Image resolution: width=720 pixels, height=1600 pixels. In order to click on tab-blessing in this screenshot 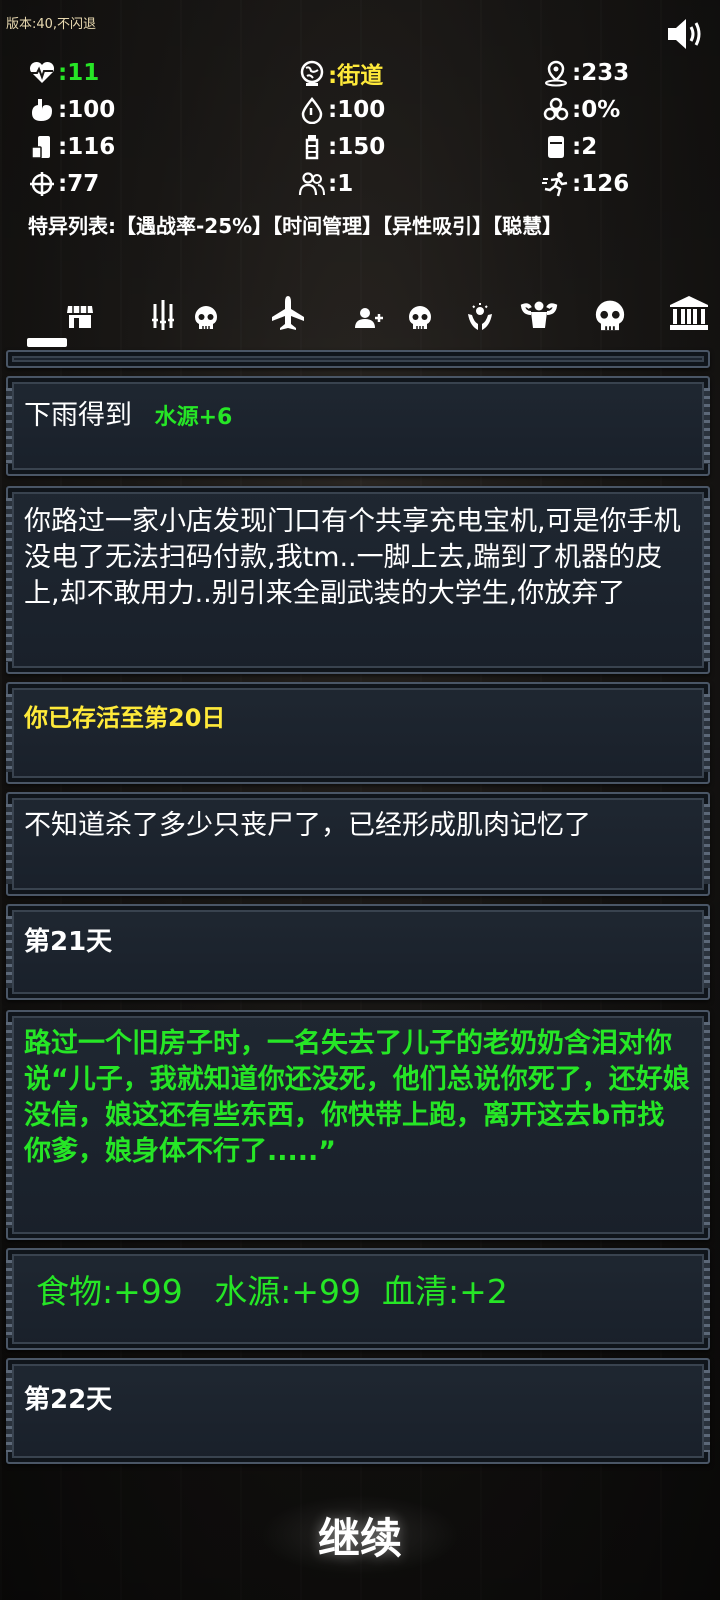, I will do `click(480, 317)`.